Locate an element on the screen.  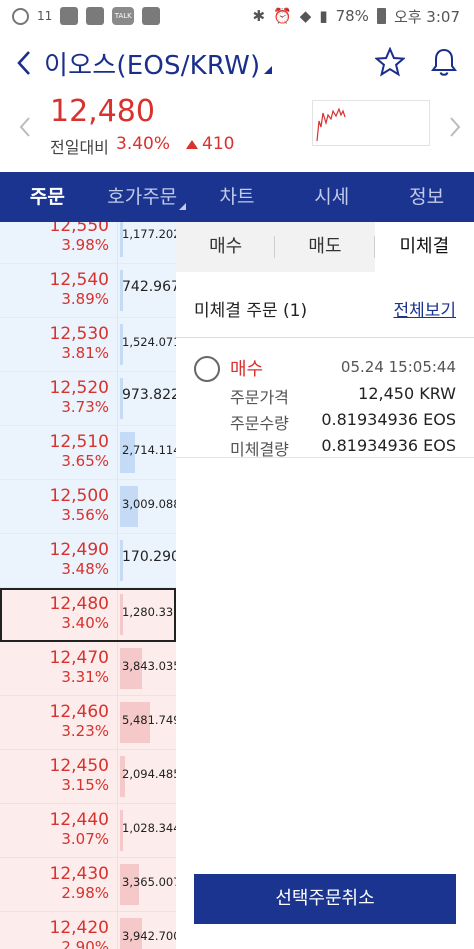
tab-chart: 차트 is located at coordinates (237, 197).